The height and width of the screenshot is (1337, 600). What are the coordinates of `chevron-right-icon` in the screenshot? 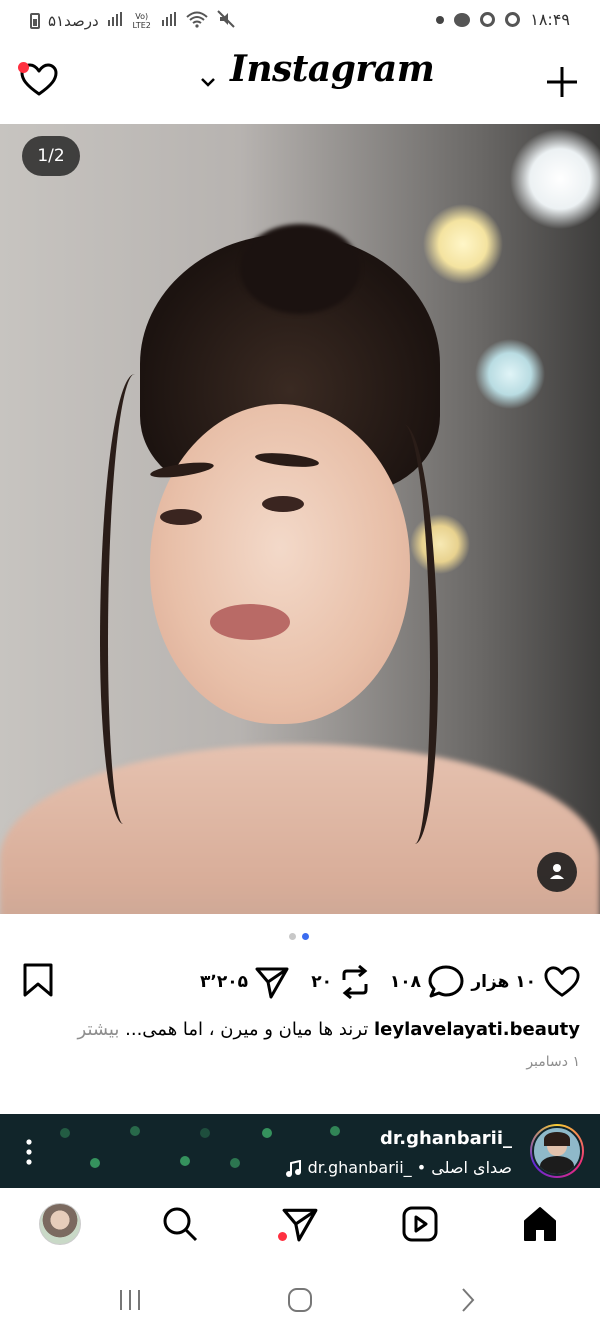 It's located at (468, 1300).